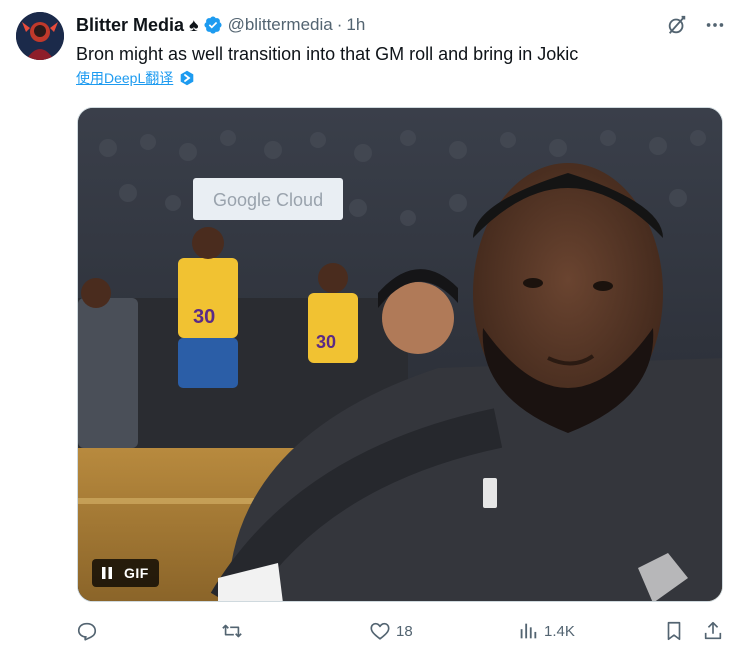  I want to click on avatar, so click(40, 36).